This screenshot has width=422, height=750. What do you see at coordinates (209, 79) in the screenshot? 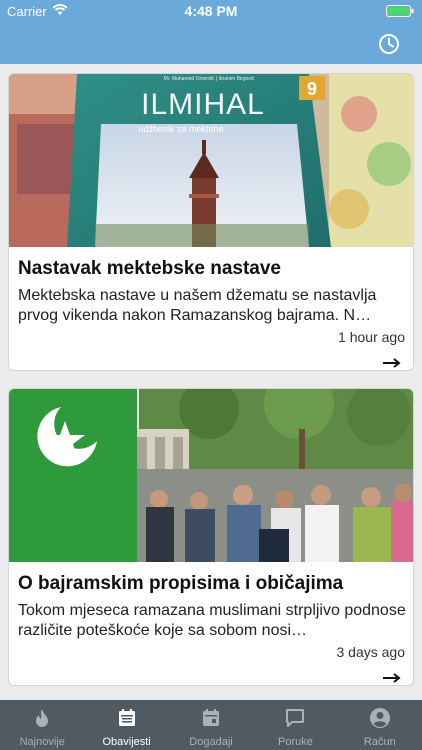
I see `book-authors-text: Mr. Muhamed Omerdić | Ibrahim Begović` at bounding box center [209, 79].